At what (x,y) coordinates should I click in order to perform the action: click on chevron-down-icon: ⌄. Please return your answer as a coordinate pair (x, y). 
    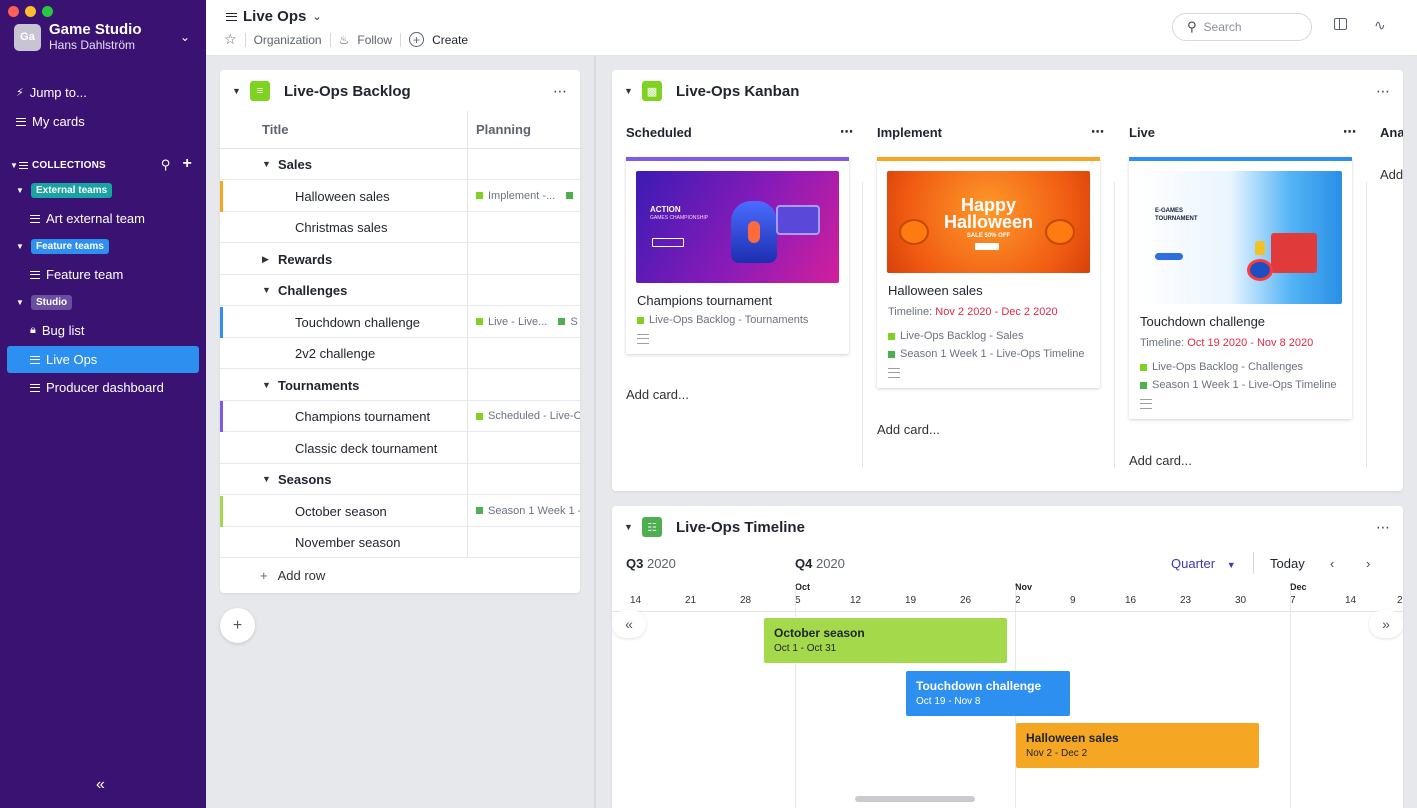
    Looking at the image, I should click on (185, 37).